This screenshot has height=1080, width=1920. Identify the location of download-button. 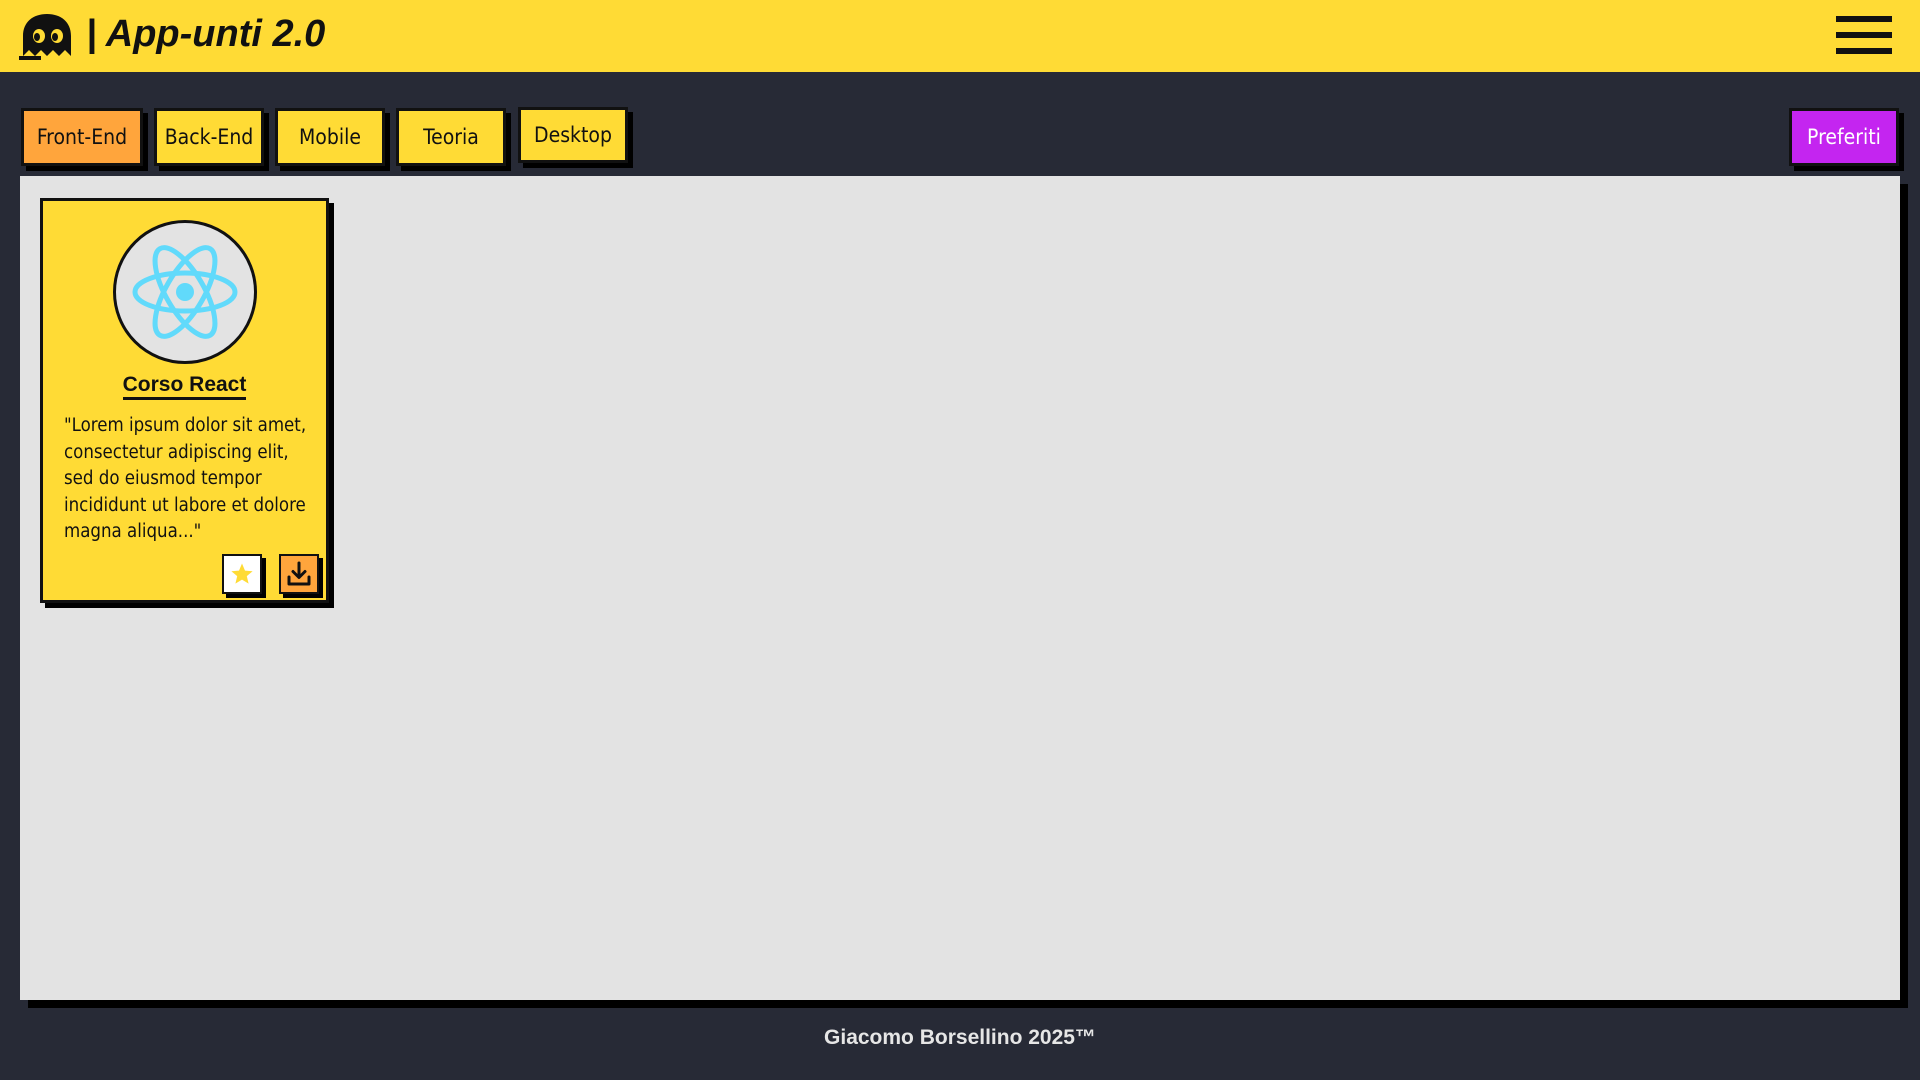
(299, 574).